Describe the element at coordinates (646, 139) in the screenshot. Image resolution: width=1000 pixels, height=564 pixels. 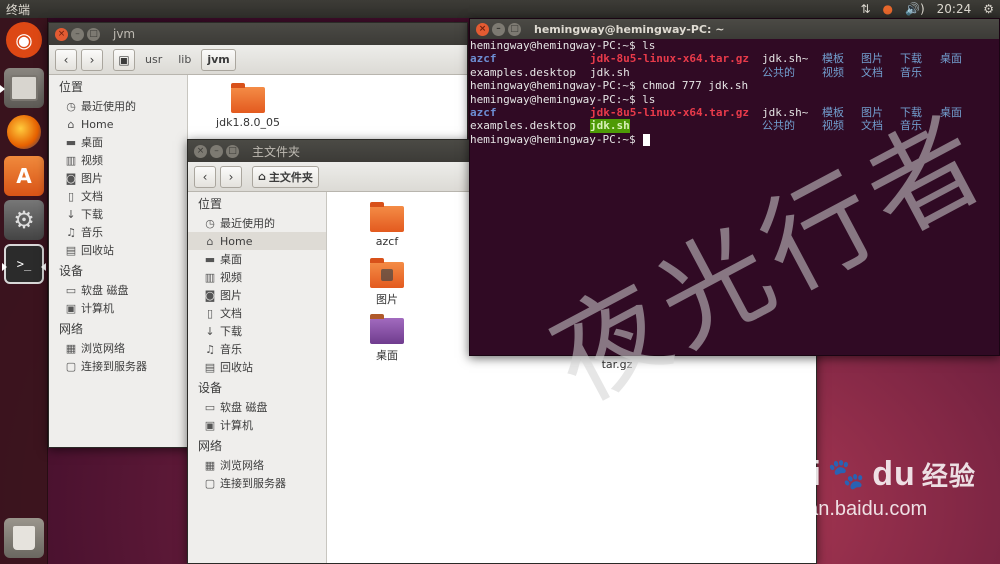
I see `terminal-cursor` at that location.